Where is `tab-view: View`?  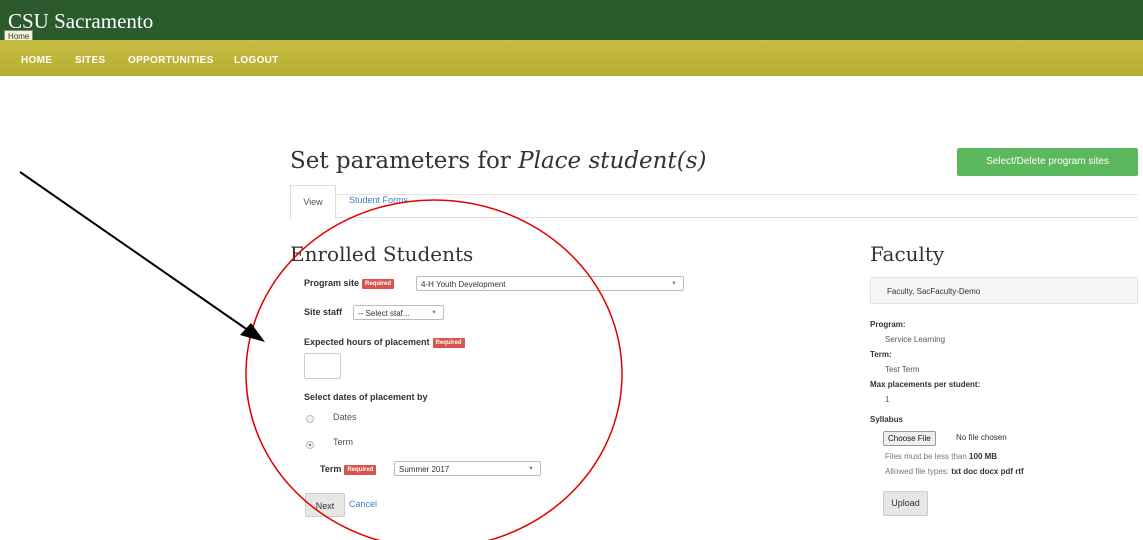
tab-view: View is located at coordinates (313, 202).